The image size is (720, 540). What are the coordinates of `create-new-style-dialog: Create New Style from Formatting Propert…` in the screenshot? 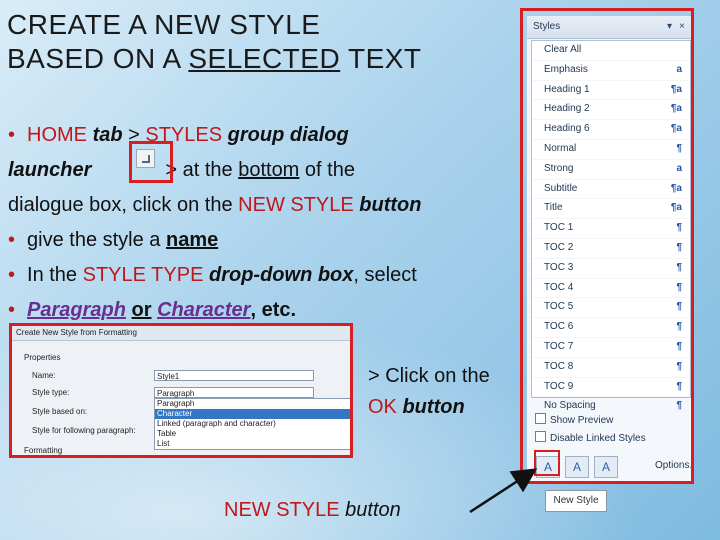 It's located at (181, 390).